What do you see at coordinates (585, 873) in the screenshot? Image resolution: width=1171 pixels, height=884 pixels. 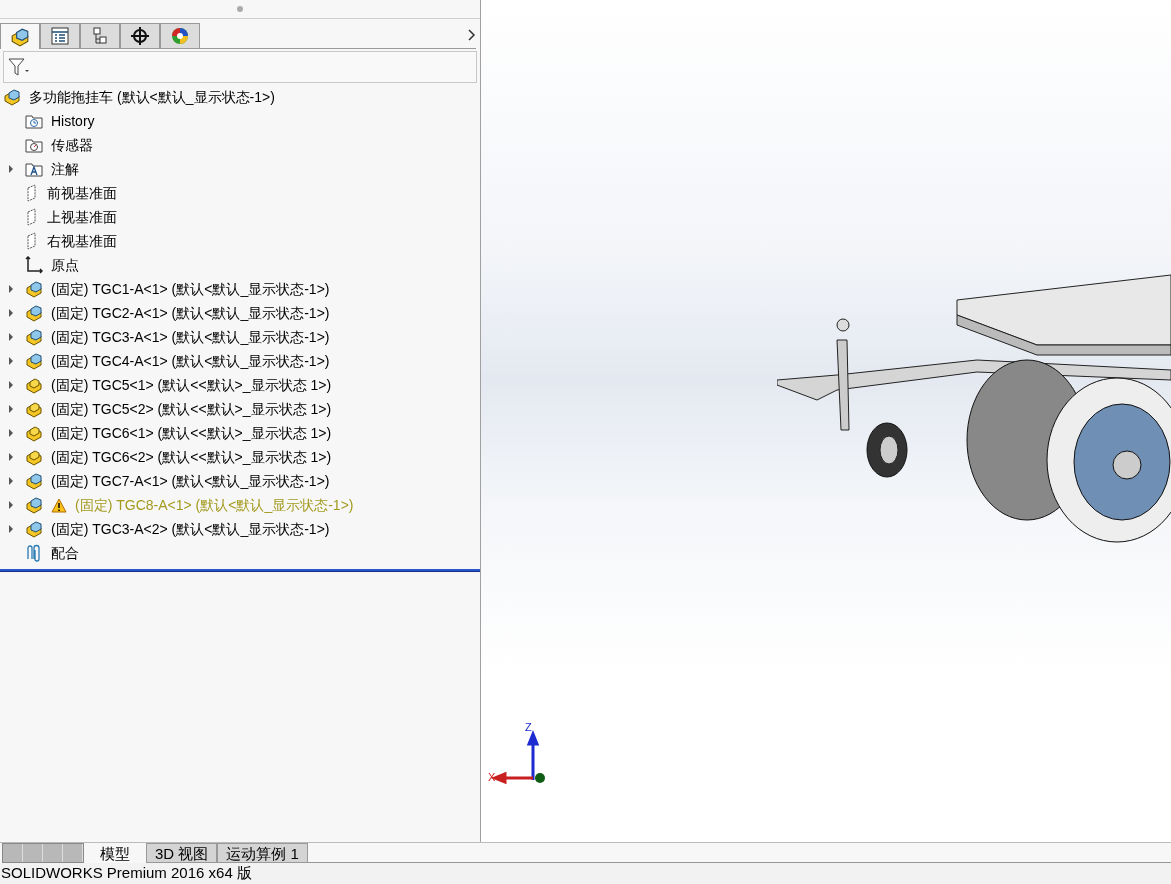 I see `status-bar: SOLIDWORKS Premium 2016 x64 版` at bounding box center [585, 873].